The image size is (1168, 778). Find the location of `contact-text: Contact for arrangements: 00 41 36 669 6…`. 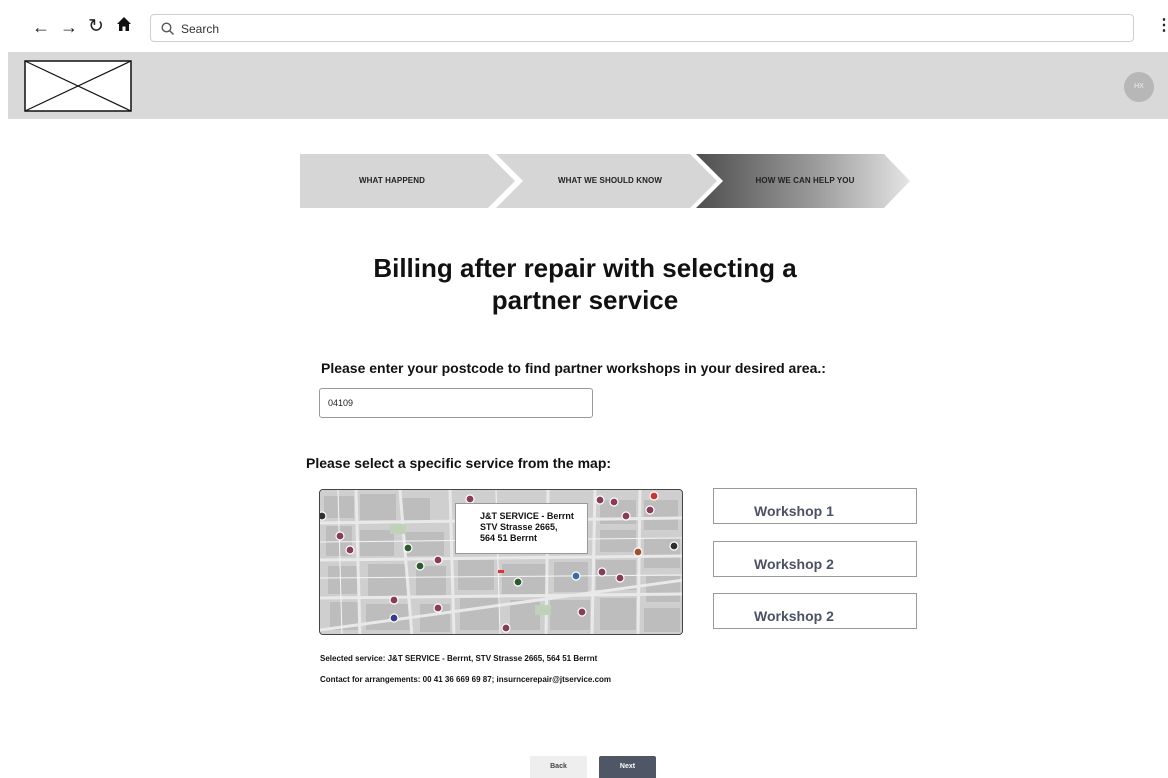

contact-text: Contact for arrangements: 00 41 36 669 6… is located at coordinates (466, 679).